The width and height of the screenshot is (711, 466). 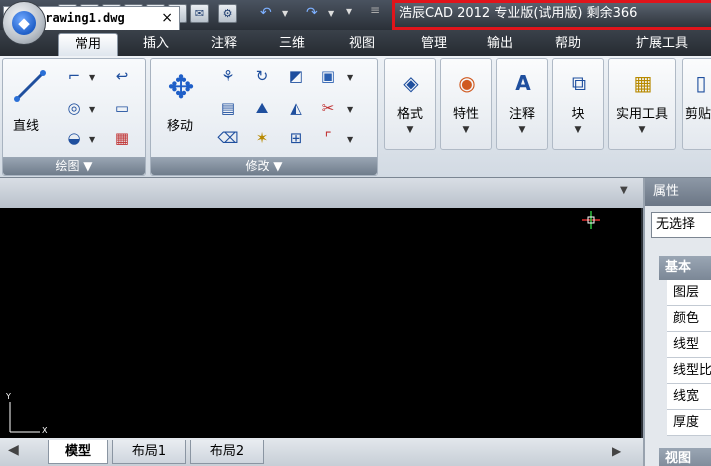 I want to click on property-lineweight: 线宽, so click(x=689, y=397).